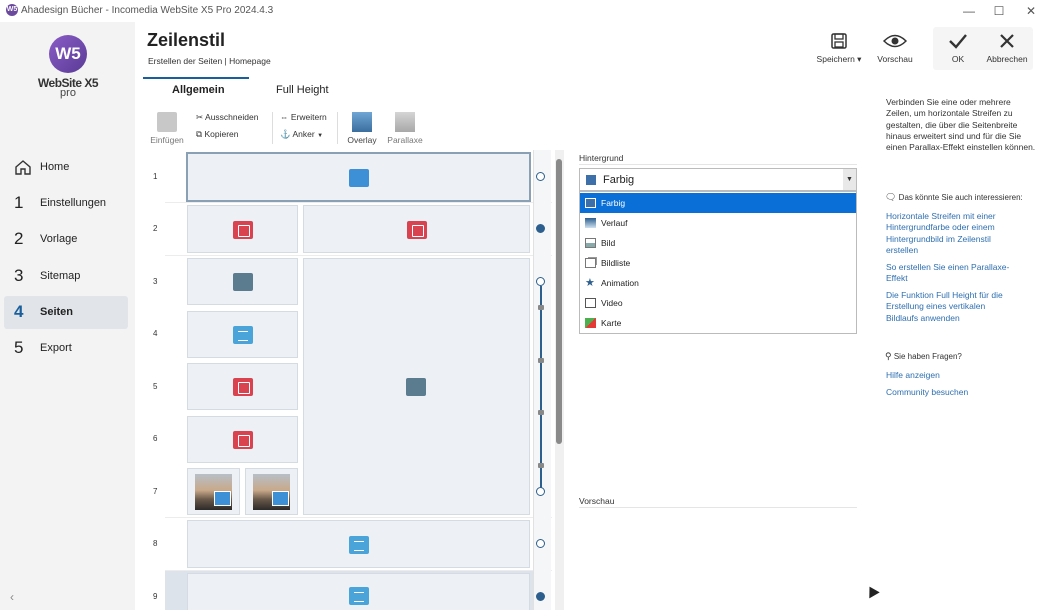  What do you see at coordinates (718, 223) in the screenshot?
I see `option-verlauf: Verlauf` at bounding box center [718, 223].